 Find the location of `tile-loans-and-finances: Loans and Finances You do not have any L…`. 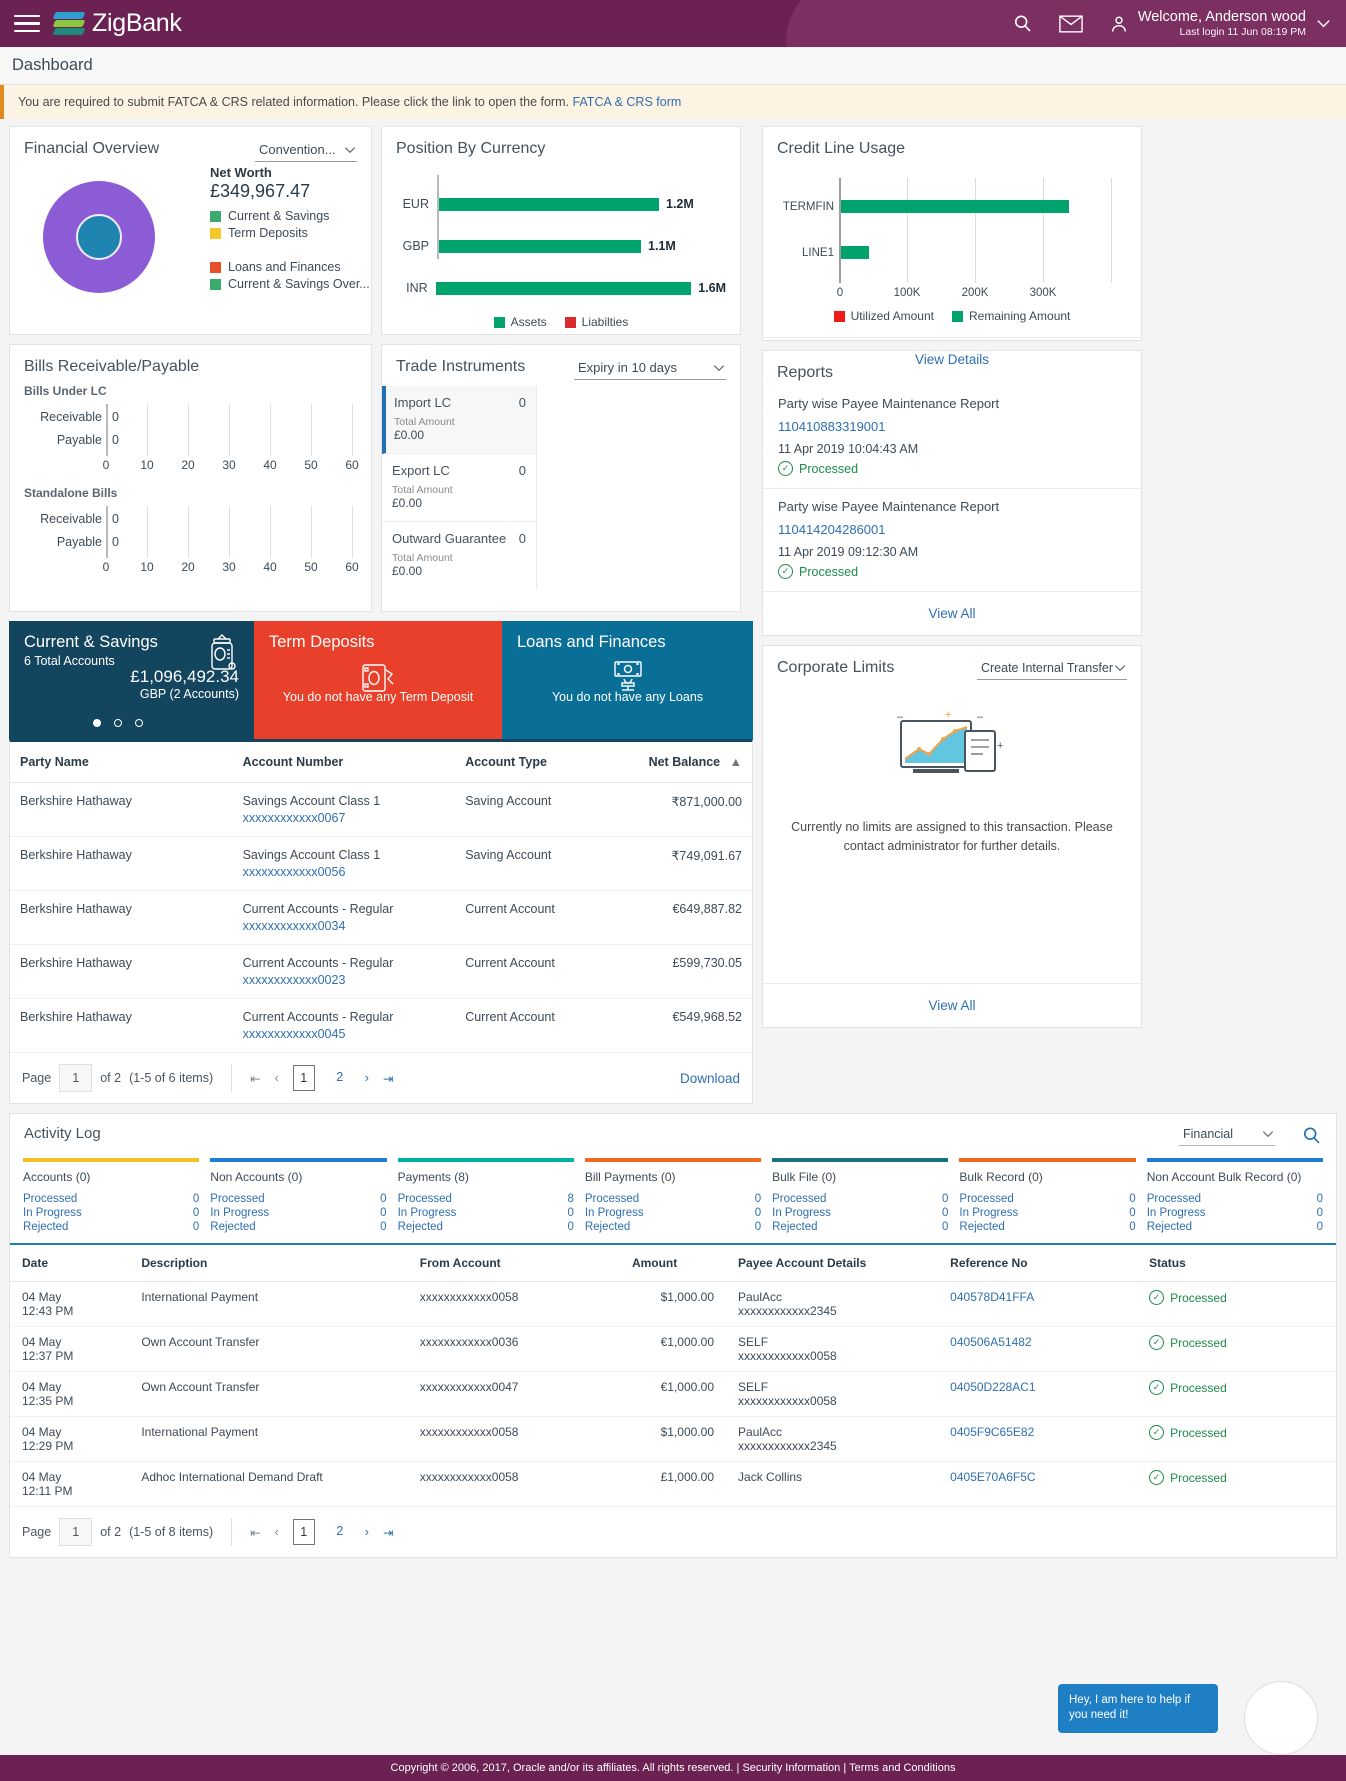

tile-loans-and-finances: Loans and Finances You do not have any L… is located at coordinates (627, 680).